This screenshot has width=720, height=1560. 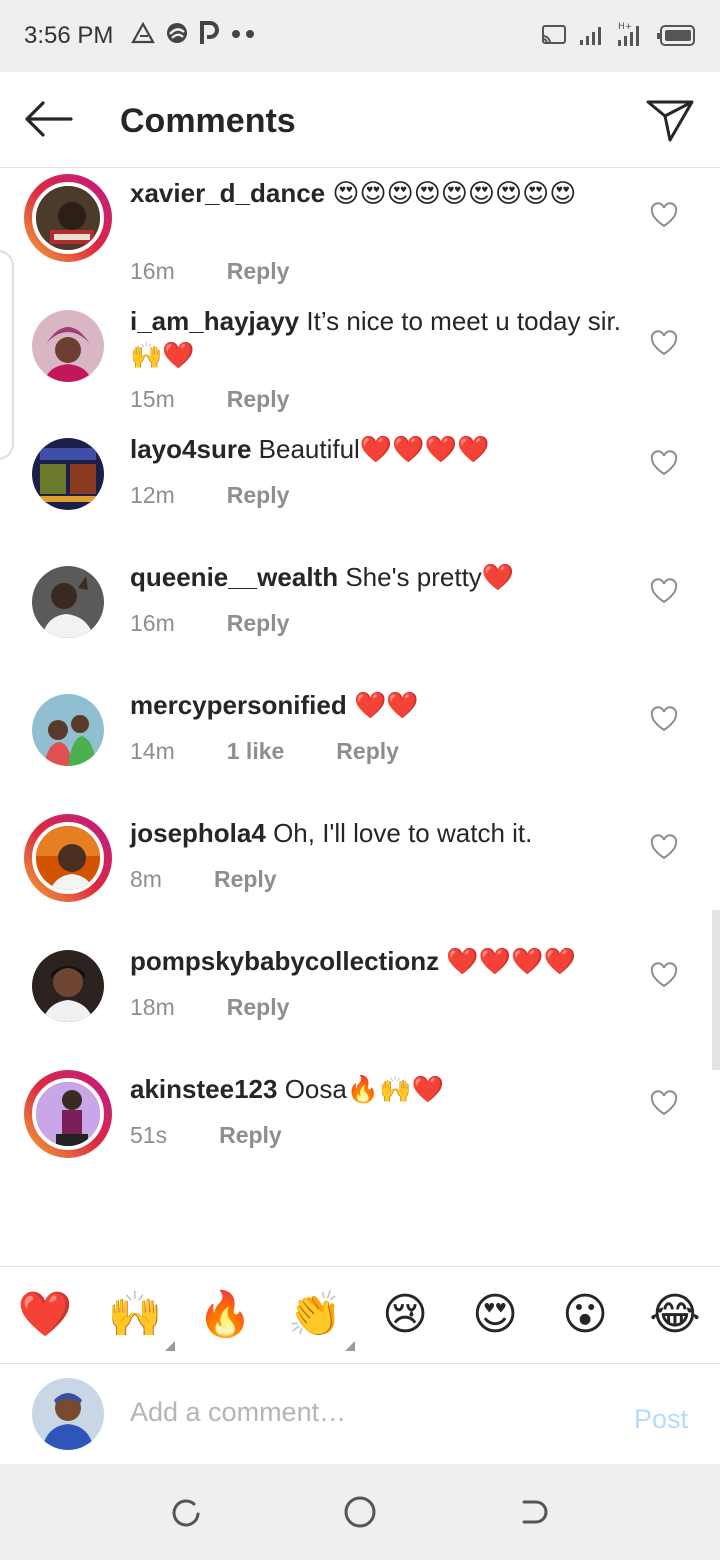 I want to click on header: Comments, so click(x=360, y=120).